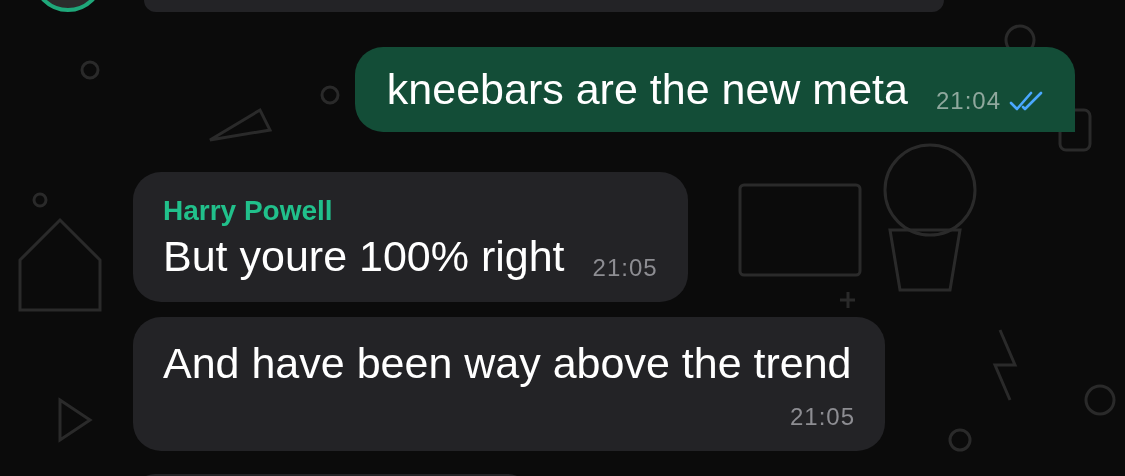 The image size is (1125, 476). What do you see at coordinates (248, 211) in the screenshot?
I see `sender-name: Harry Powell` at bounding box center [248, 211].